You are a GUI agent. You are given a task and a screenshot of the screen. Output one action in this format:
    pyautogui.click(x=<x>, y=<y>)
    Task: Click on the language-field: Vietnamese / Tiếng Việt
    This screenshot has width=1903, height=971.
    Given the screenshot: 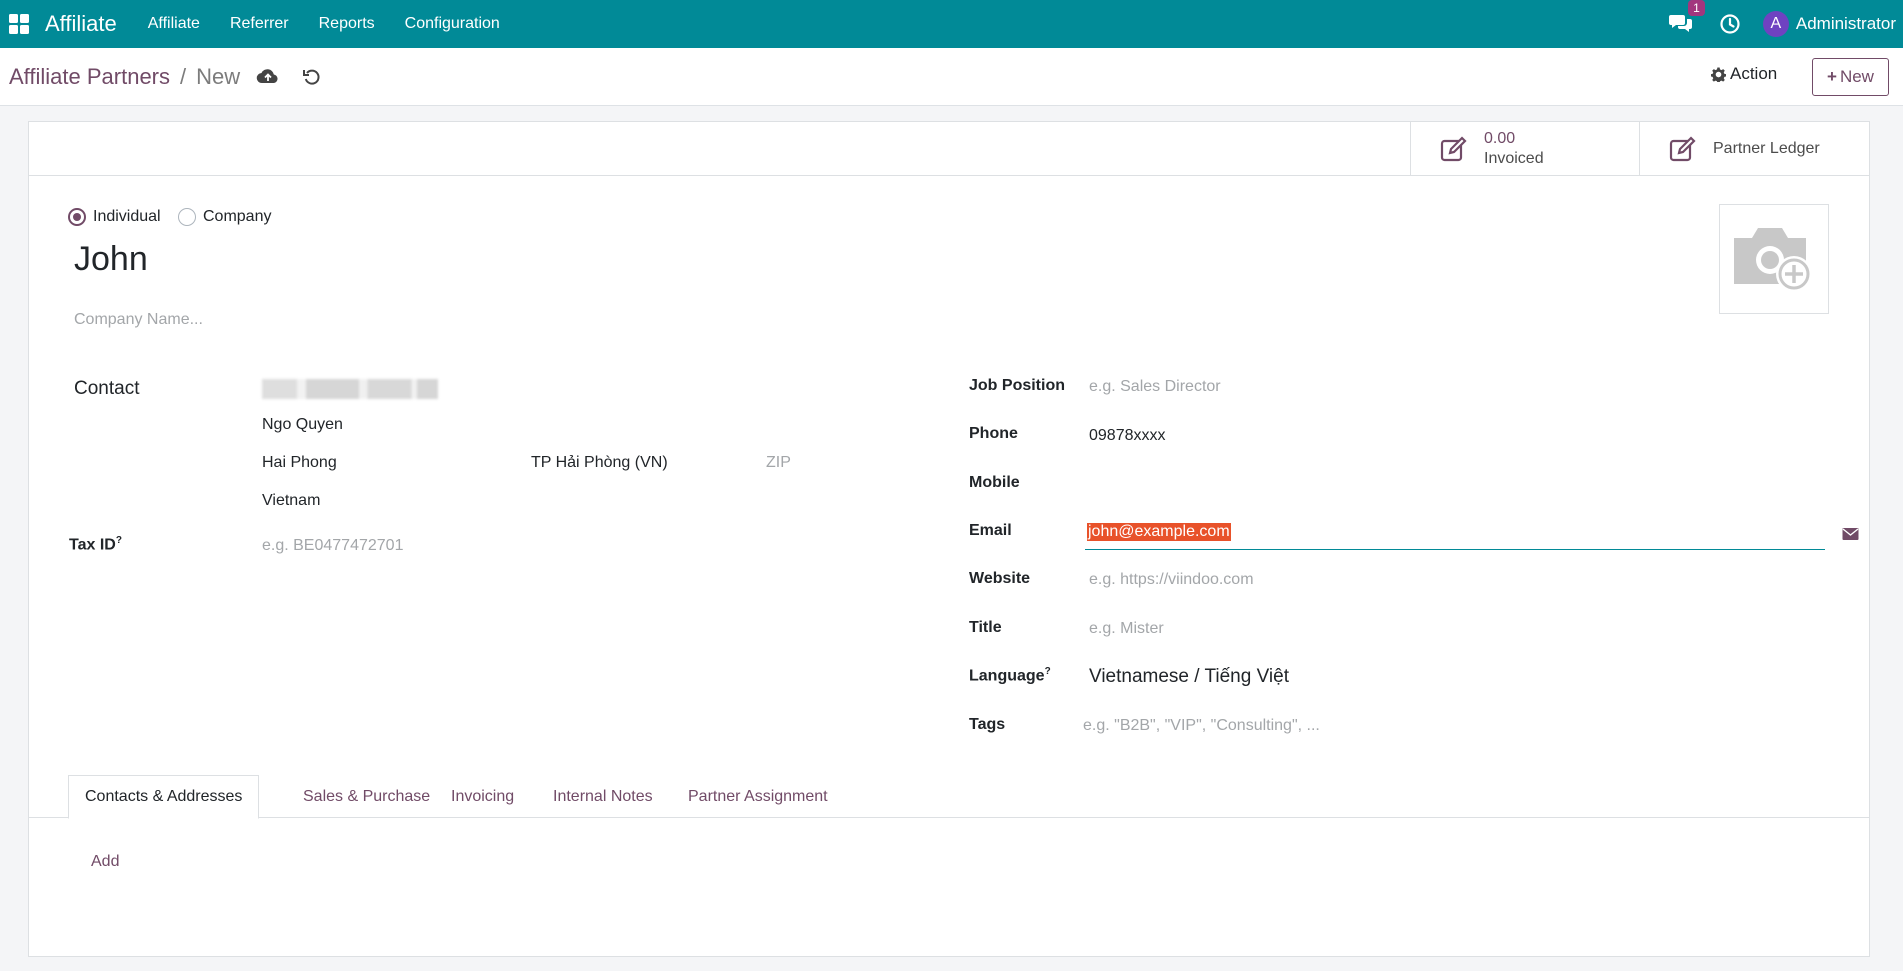 What is the action you would take?
    pyautogui.click(x=1189, y=677)
    